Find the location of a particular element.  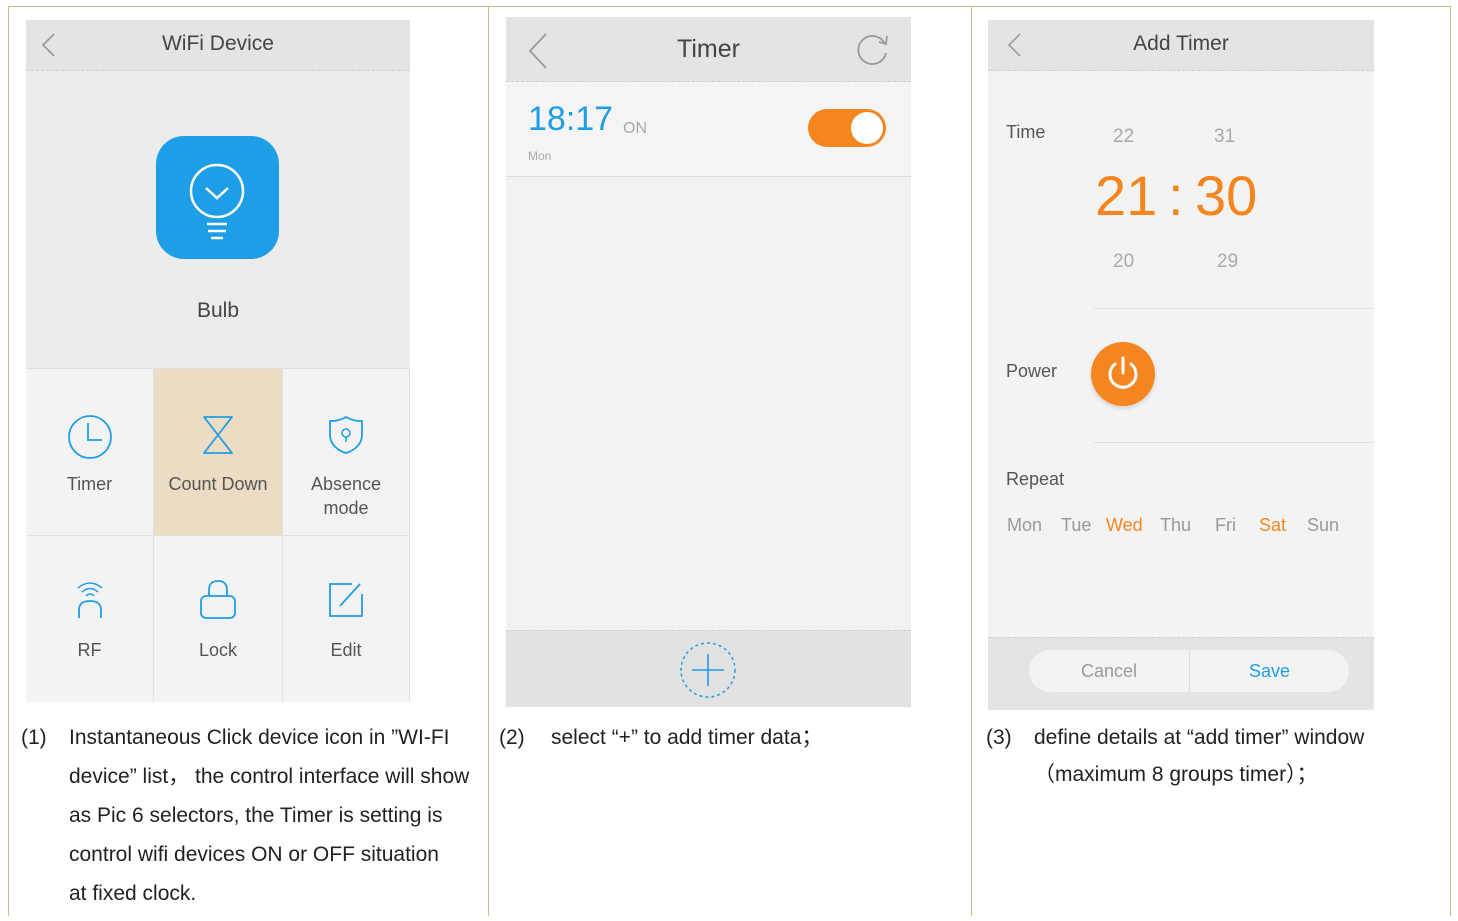

minute-above: 31 is located at coordinates (1225, 136).